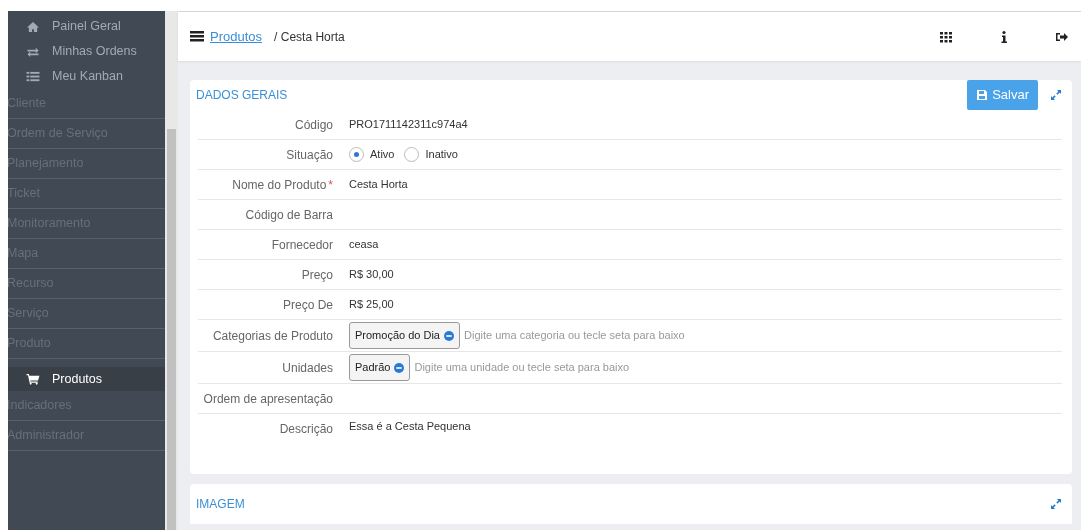 Image resolution: width=1081 pixels, height=530 pixels. What do you see at coordinates (316, 275) in the screenshot?
I see `field-label: Preço` at bounding box center [316, 275].